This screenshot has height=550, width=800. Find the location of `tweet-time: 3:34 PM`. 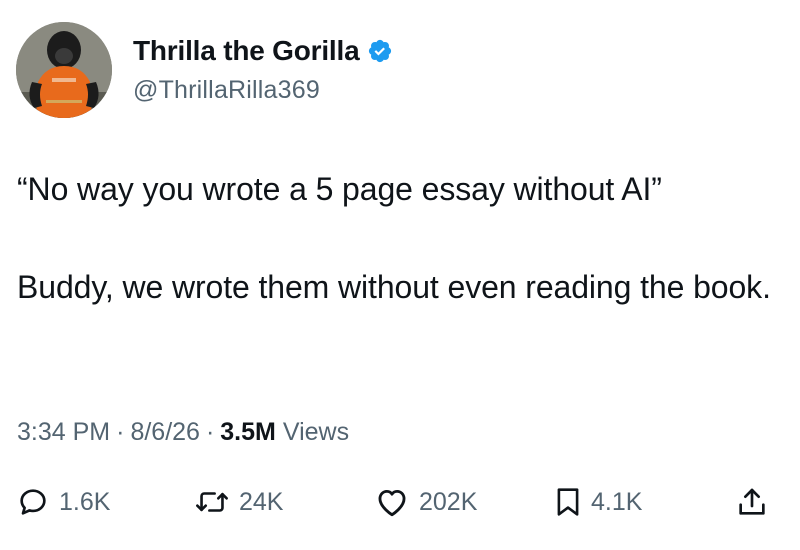

tweet-time: 3:34 PM is located at coordinates (63, 432).